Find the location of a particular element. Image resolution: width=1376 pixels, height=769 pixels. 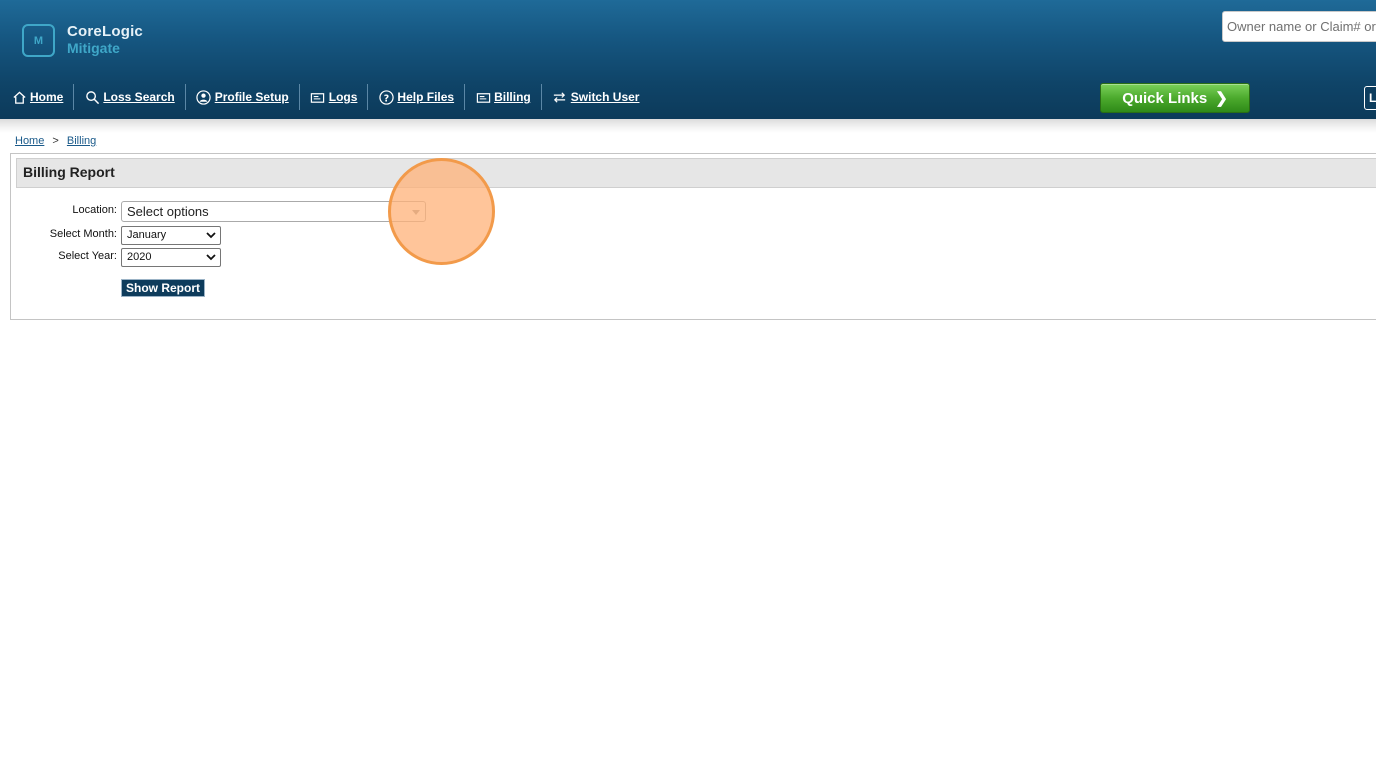

help-icon: ? is located at coordinates (386, 97).